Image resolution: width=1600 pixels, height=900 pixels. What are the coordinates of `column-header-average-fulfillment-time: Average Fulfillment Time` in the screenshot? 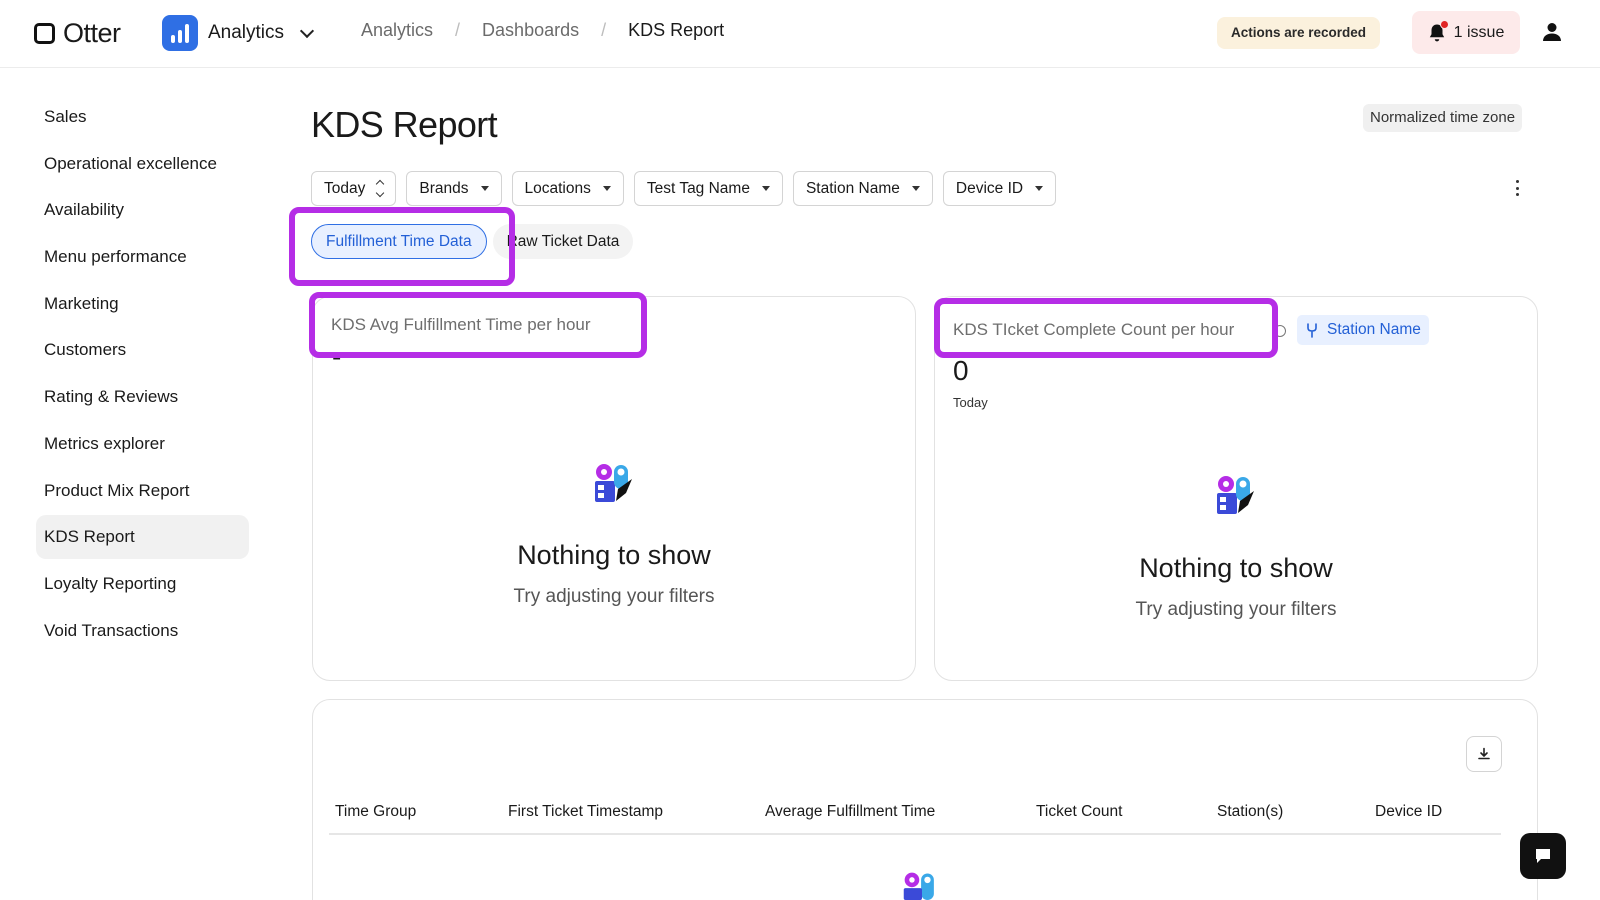 It's located at (850, 812).